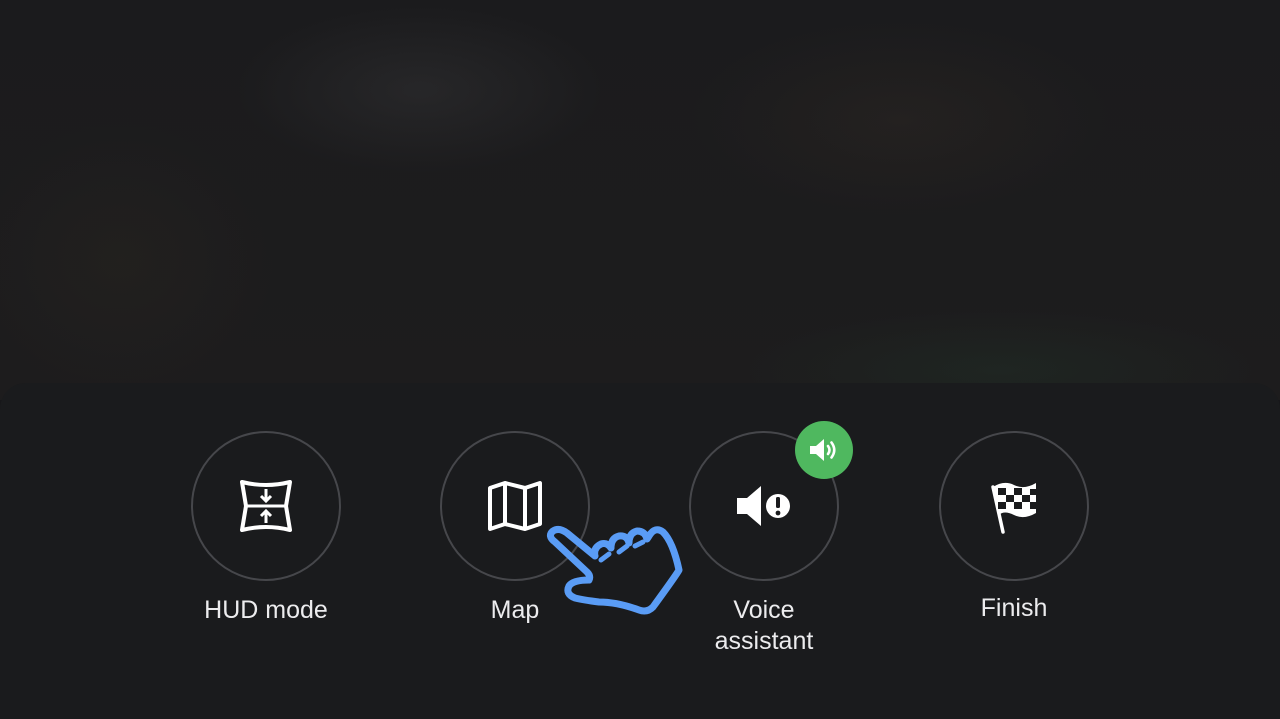 Image resolution: width=1280 pixels, height=719 pixels. I want to click on voice-assistant-button: Voice assistant, so click(764, 539).